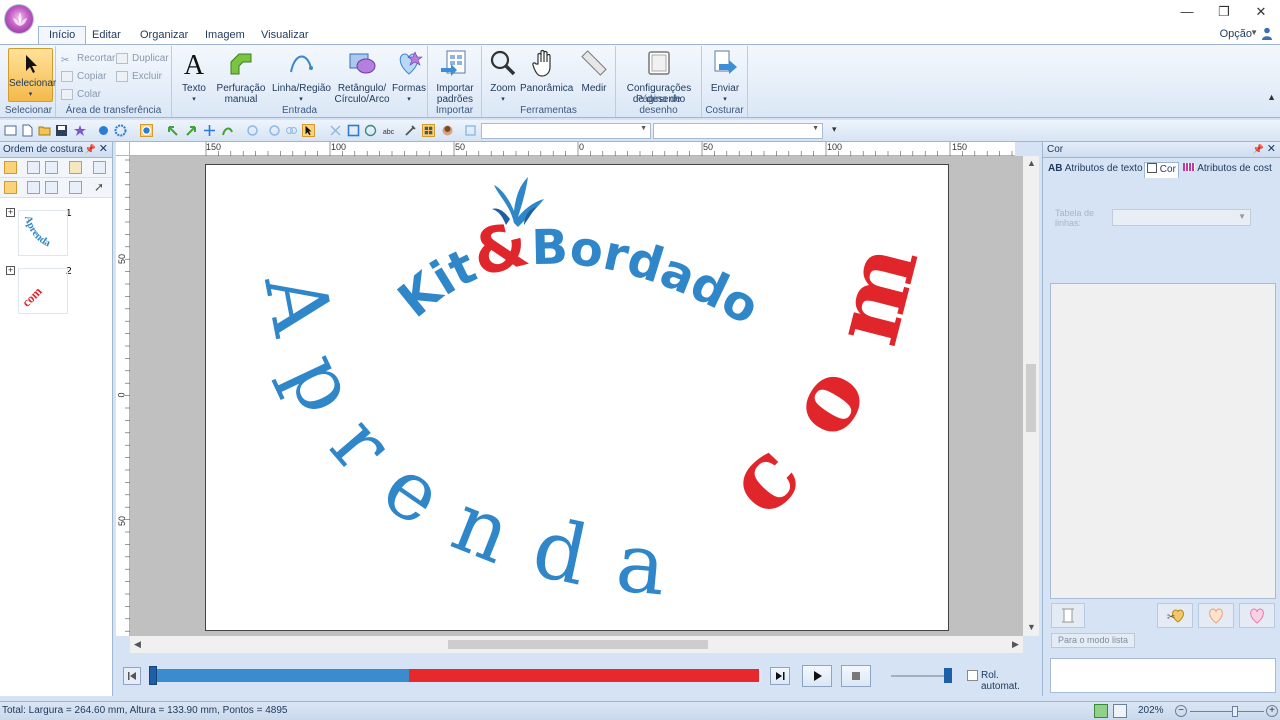 This screenshot has height=720, width=1280. I want to click on mirror-icon, so click(370, 130).